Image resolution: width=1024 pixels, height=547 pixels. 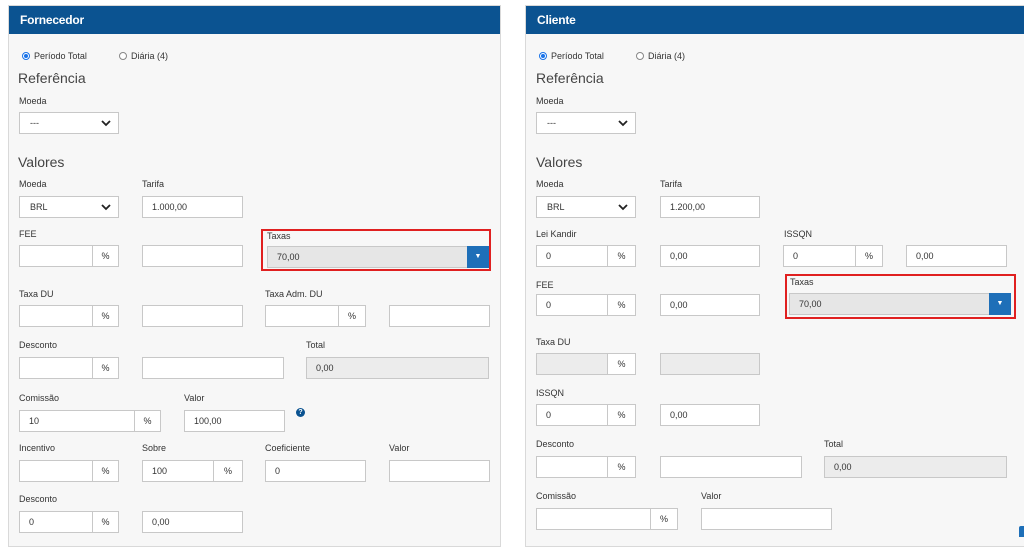 What do you see at coordinates (1021, 531) in the screenshot?
I see `scroll-edge` at bounding box center [1021, 531].